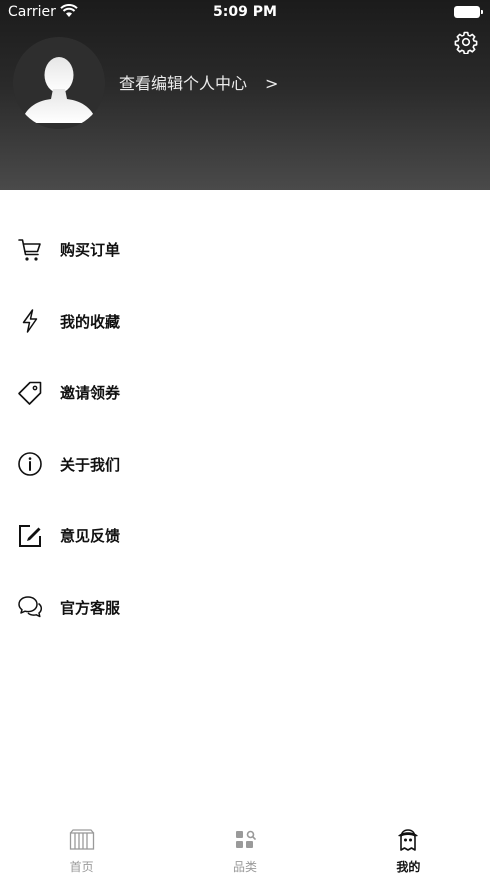  Describe the element at coordinates (90, 607) in the screenshot. I see `menu-item-label: 官方客服` at that location.